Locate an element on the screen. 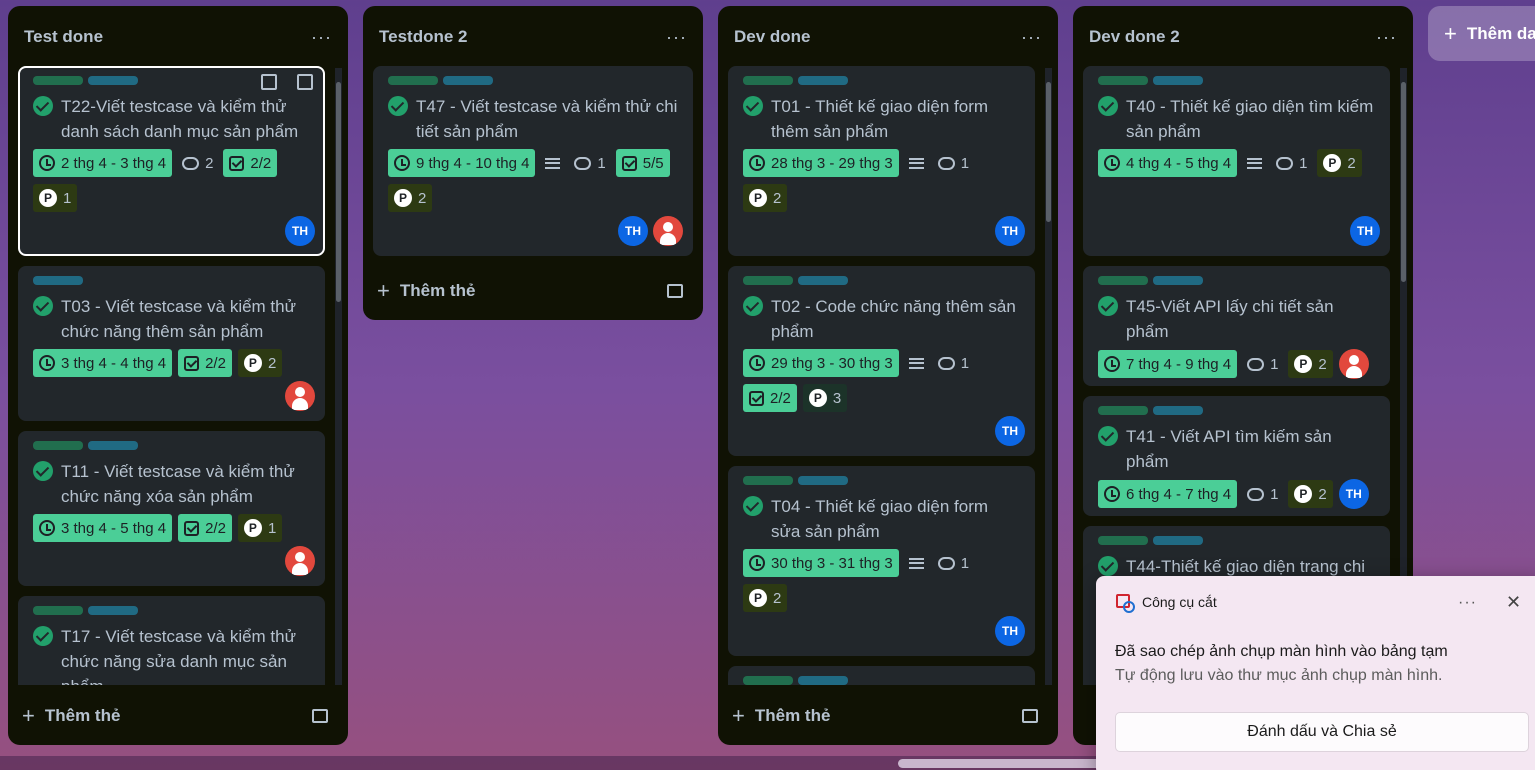  due-date-badge: 4 thg 4 - 5 thg 4 is located at coordinates (1168, 163).